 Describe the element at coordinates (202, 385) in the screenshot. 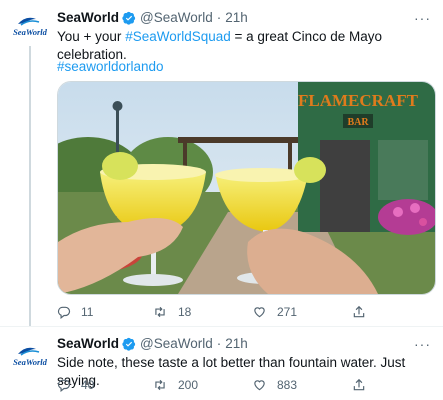

I see `retweet-button: 200` at that location.